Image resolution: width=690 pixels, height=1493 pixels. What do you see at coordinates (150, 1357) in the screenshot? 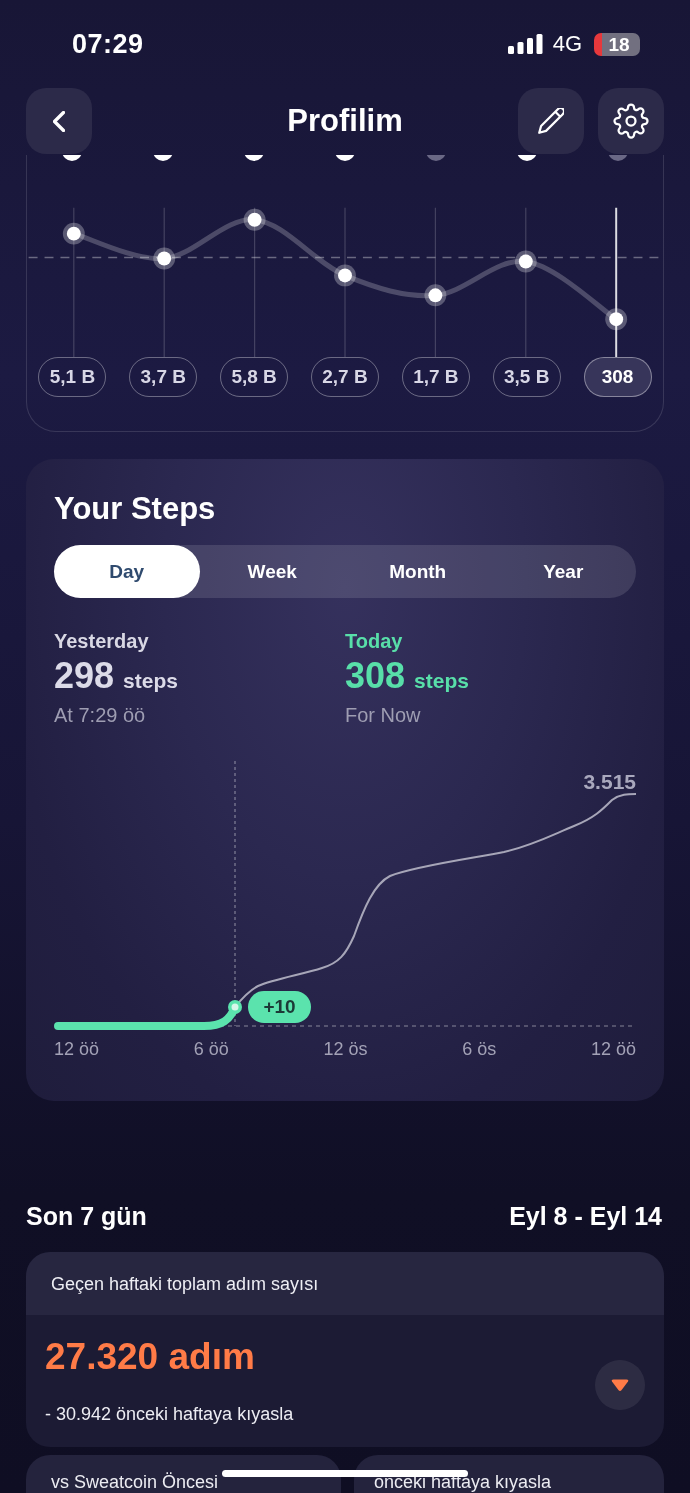
I see `weekly-total: 27.320 adım` at bounding box center [150, 1357].